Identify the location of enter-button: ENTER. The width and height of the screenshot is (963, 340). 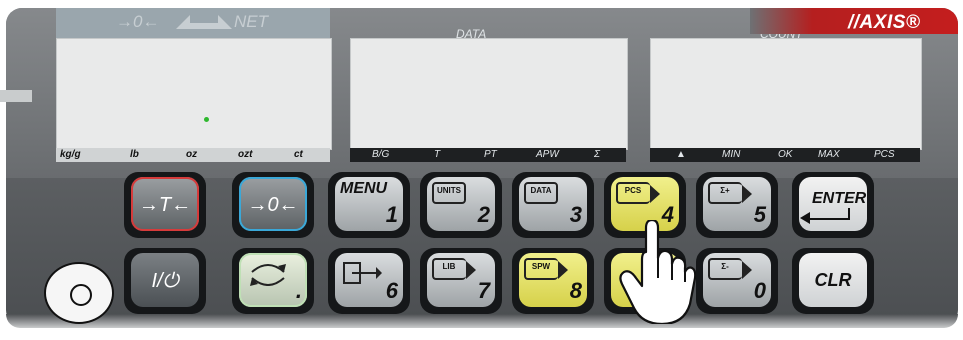
(833, 205).